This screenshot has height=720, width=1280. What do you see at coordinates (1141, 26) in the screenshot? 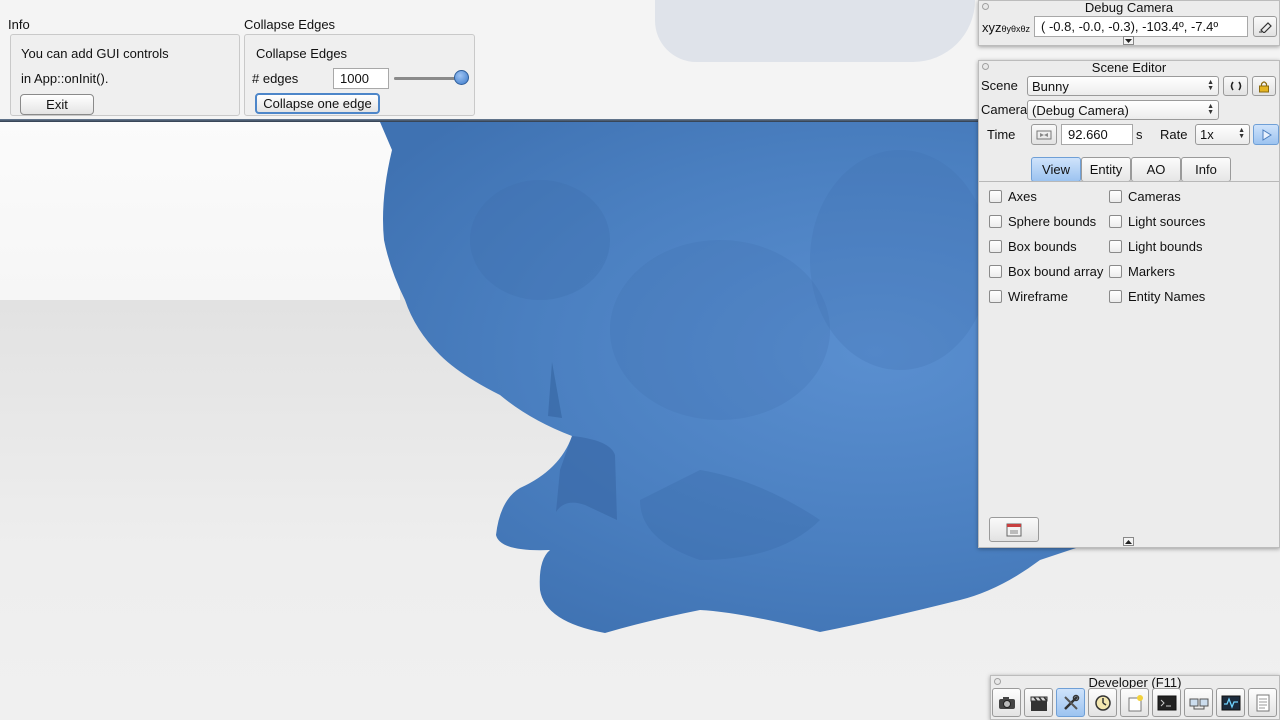
I see `camera-position-field: ( -0.8, -0.0, -0.3), -103.4º, -7.4º` at bounding box center [1141, 26].